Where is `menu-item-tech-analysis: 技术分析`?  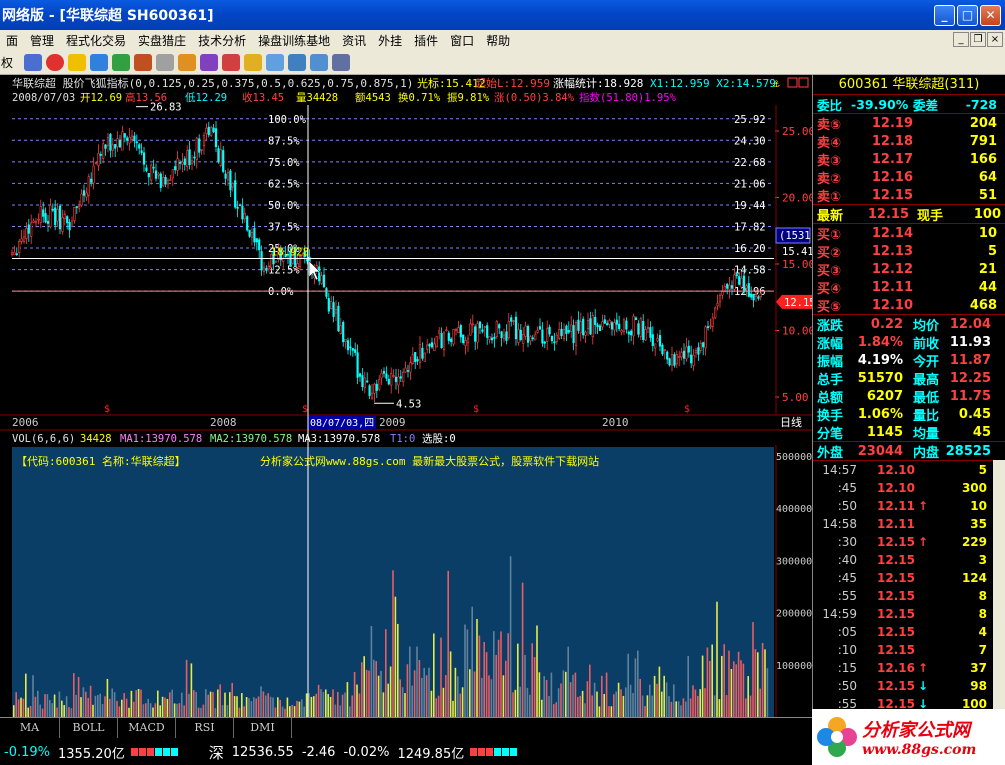
menu-item-tech-analysis: 技术分析 is located at coordinates (222, 40).